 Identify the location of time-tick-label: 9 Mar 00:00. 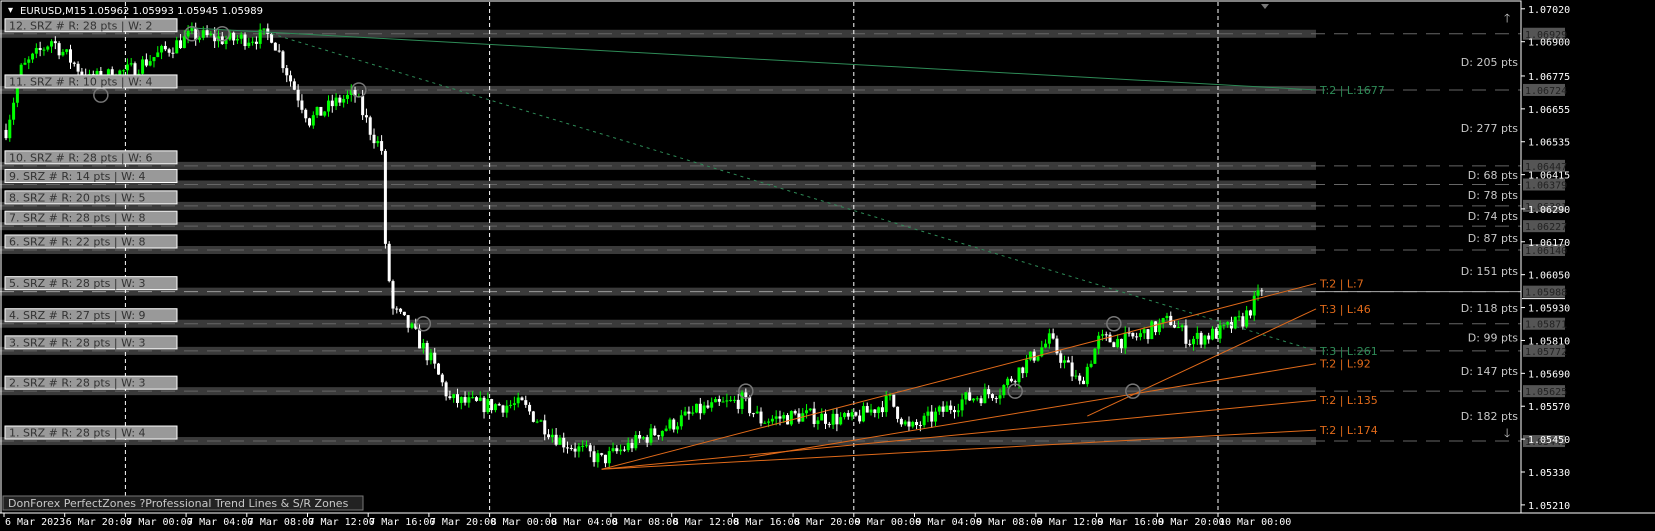
(888, 522).